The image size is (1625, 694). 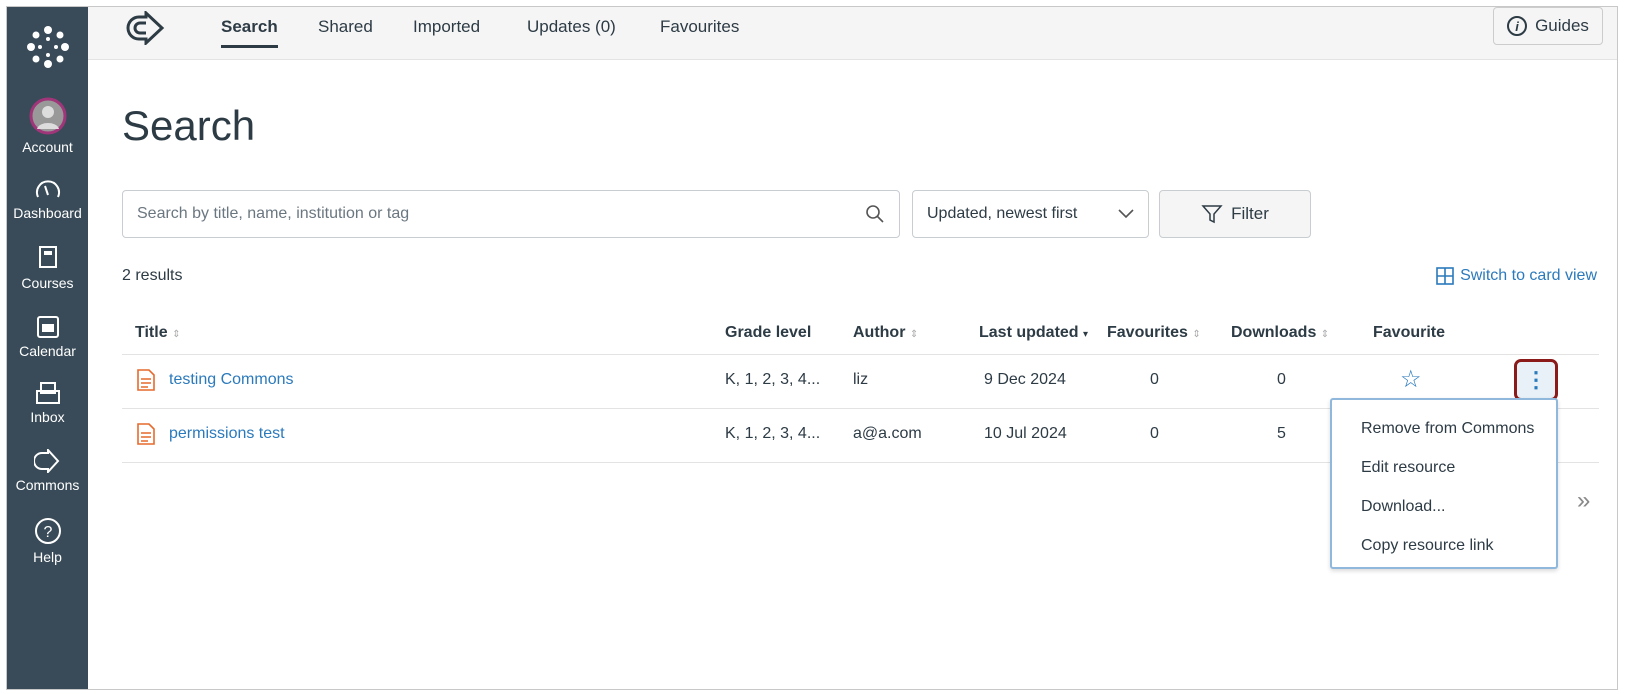 I want to click on sort-select: Updated, newest first, so click(x=1030, y=214).